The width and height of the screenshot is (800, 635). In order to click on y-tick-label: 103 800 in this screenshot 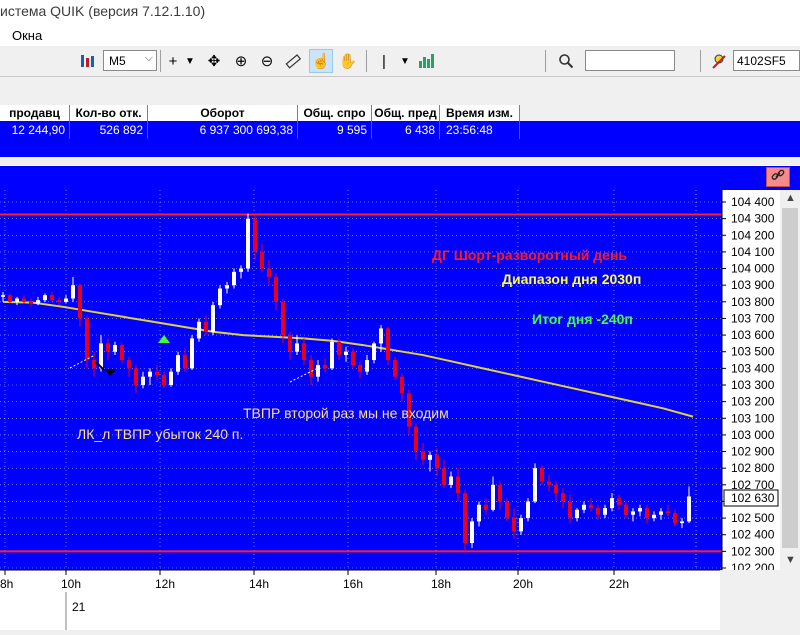, I will do `click(753, 302)`.